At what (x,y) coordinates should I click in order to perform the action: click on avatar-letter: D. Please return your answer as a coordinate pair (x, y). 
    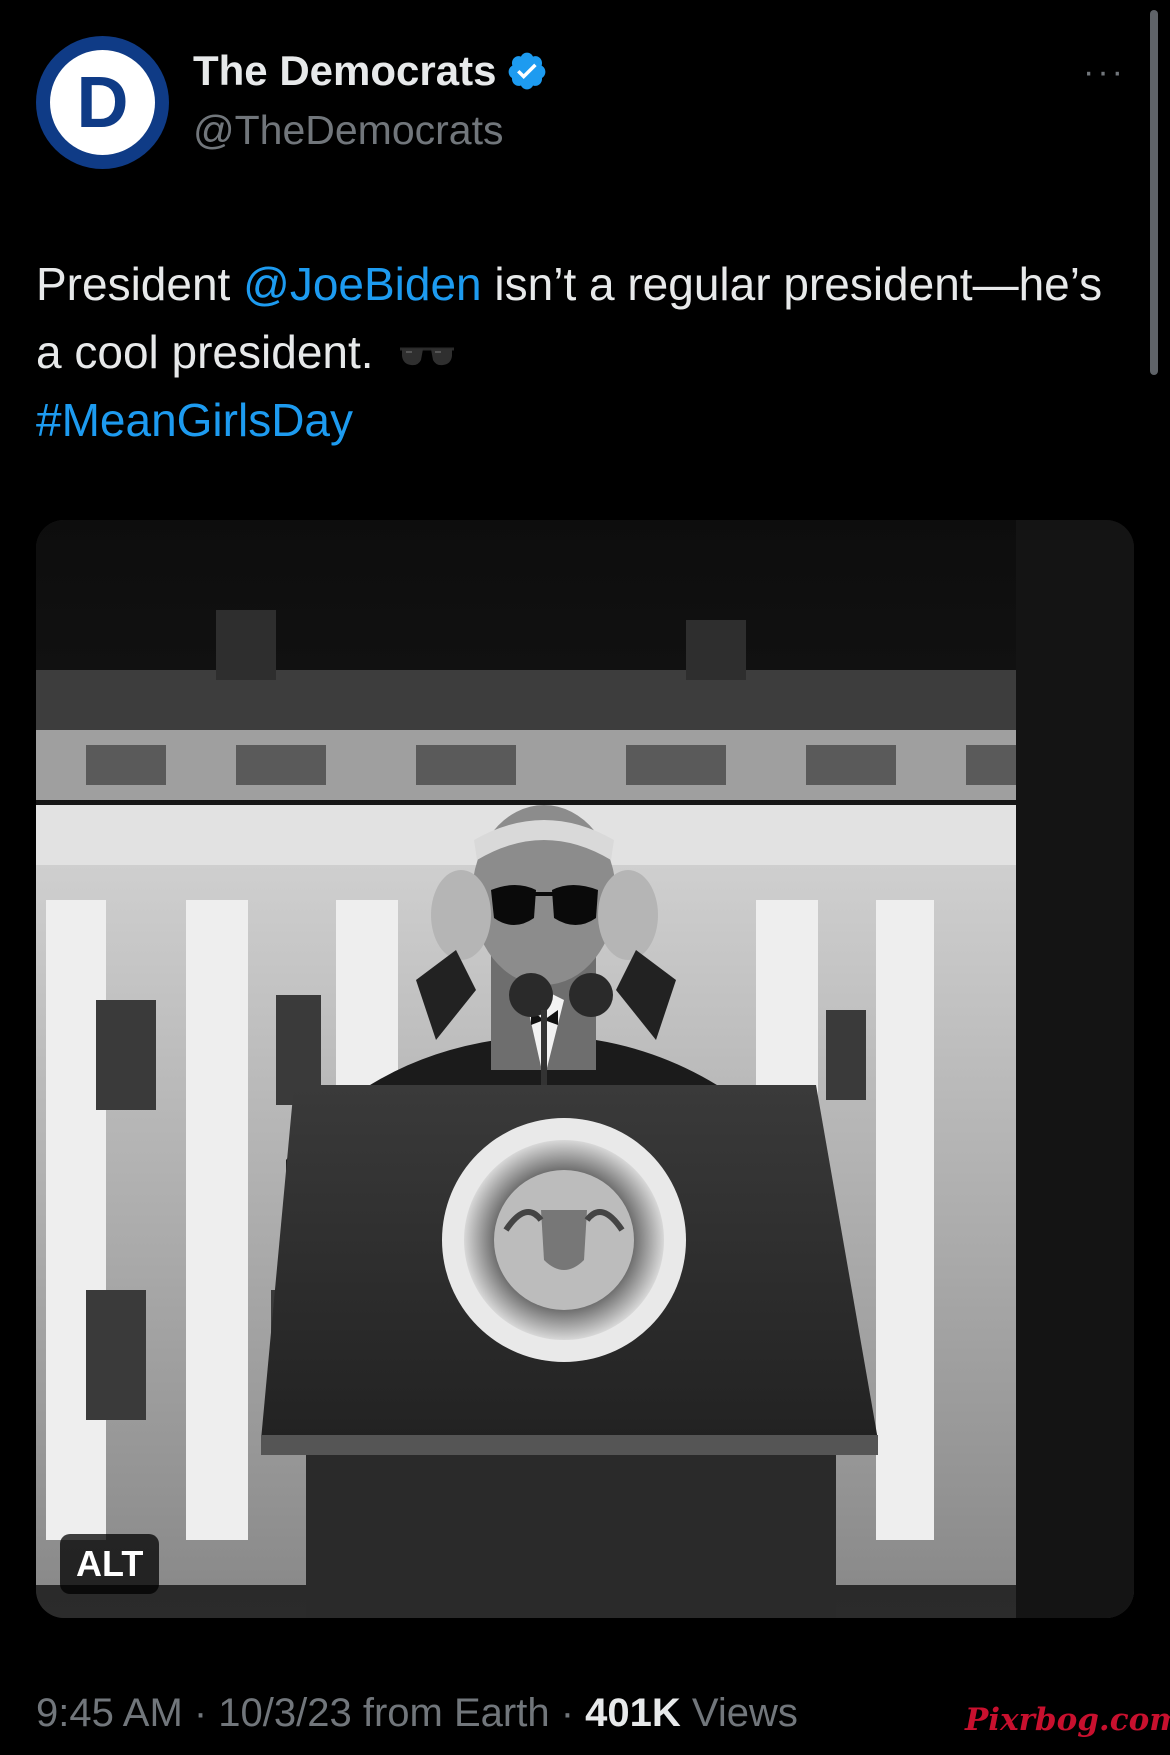
    Looking at the image, I should click on (102, 102).